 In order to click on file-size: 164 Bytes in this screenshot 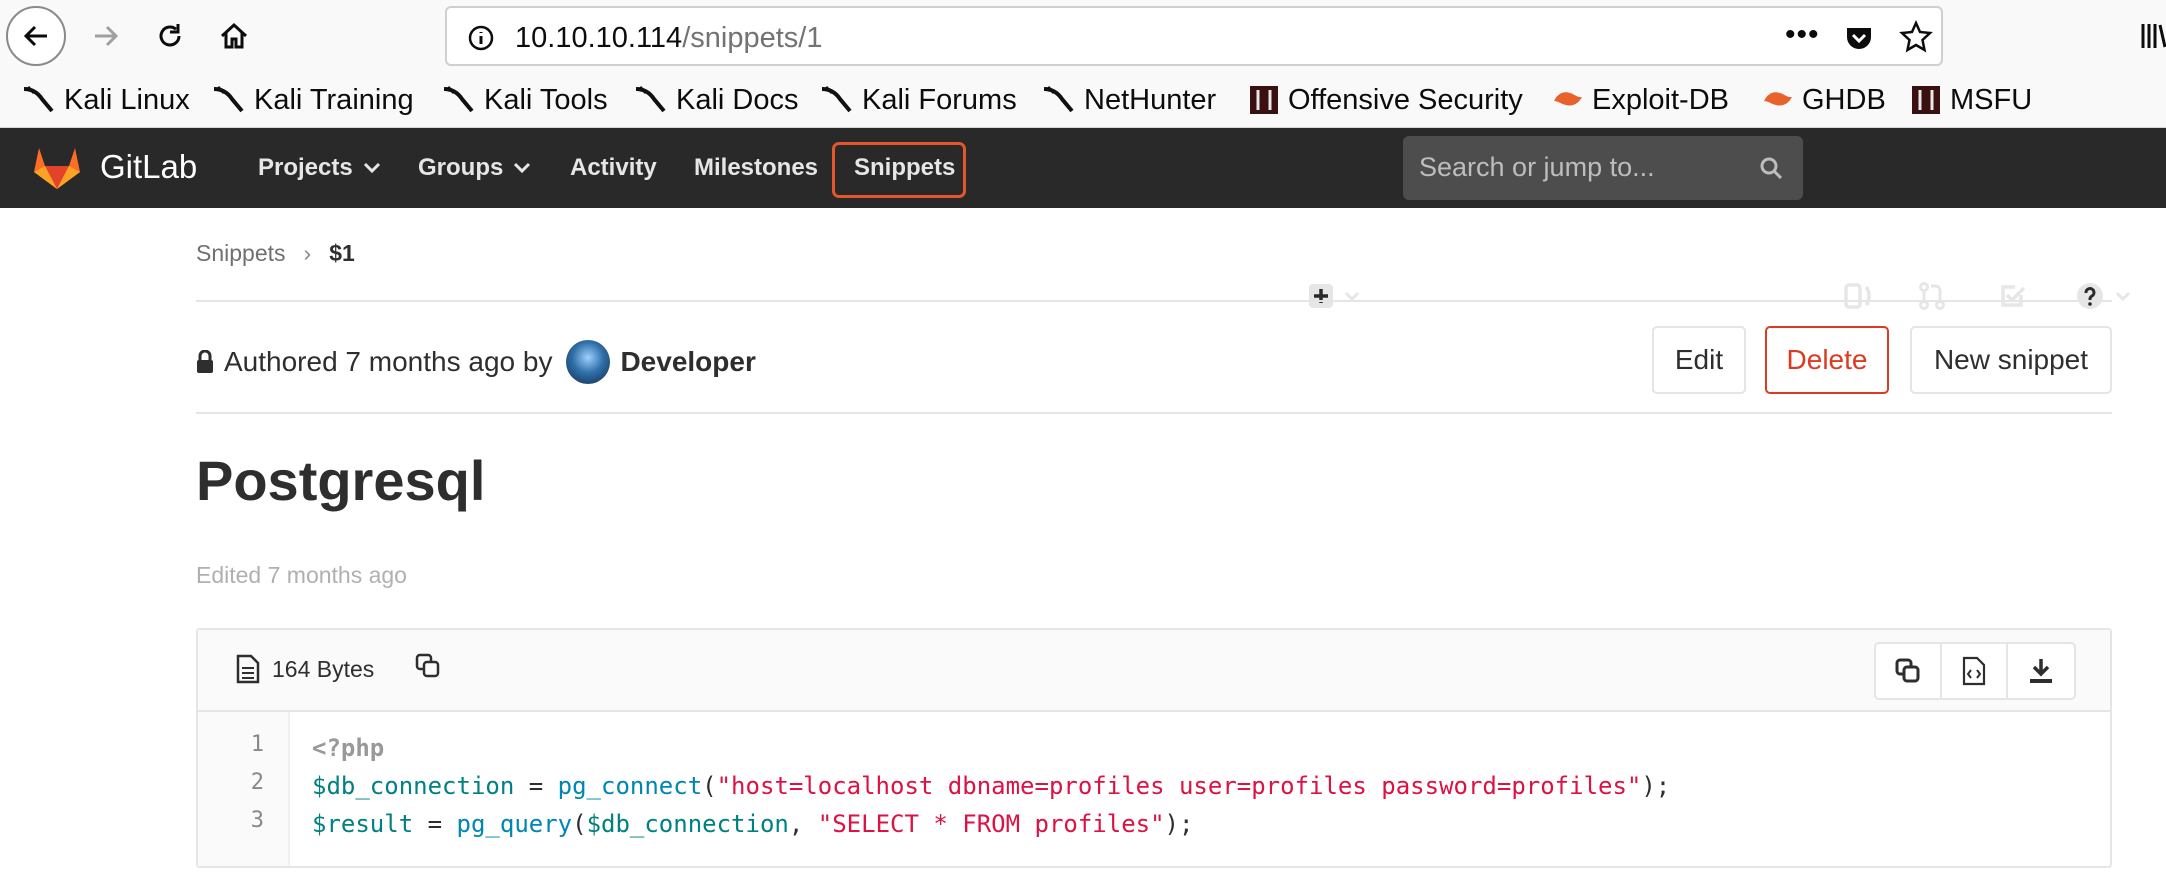, I will do `click(339, 668)`.